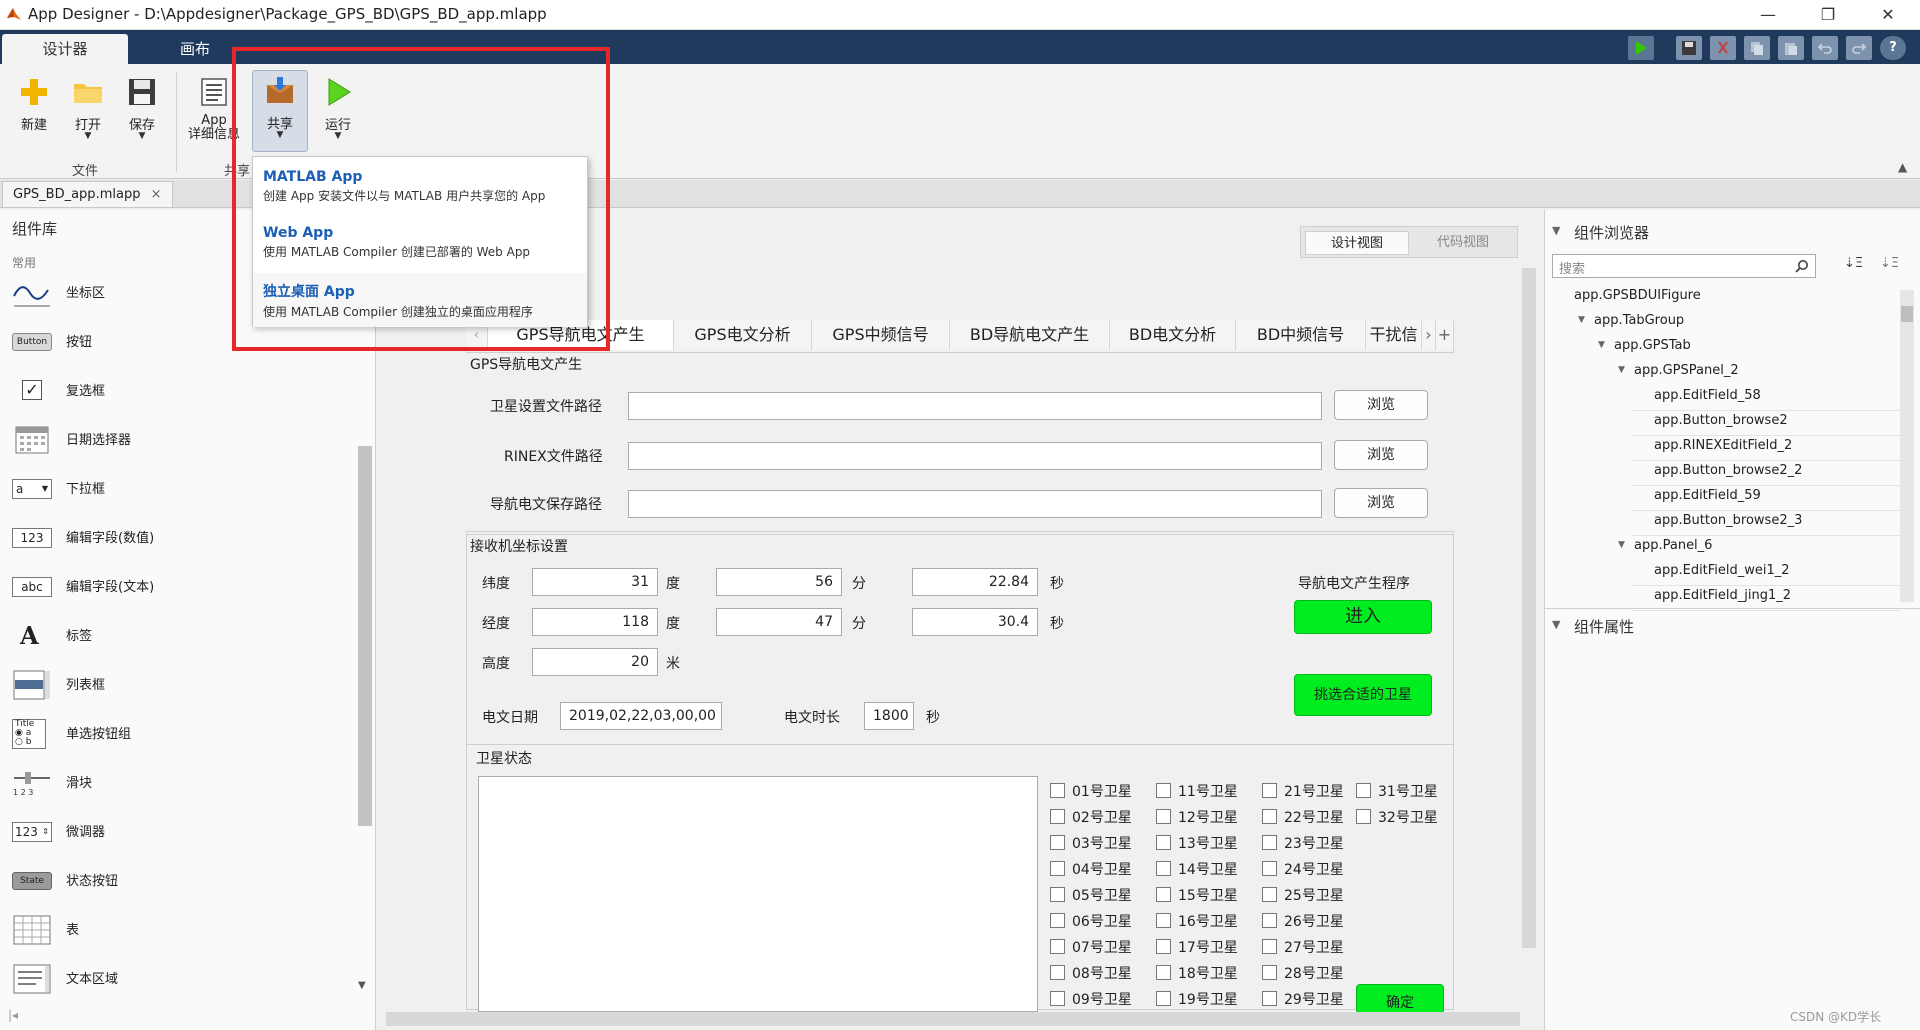  What do you see at coordinates (88, 106) in the screenshot?
I see `open-button: 打开 ▼` at bounding box center [88, 106].